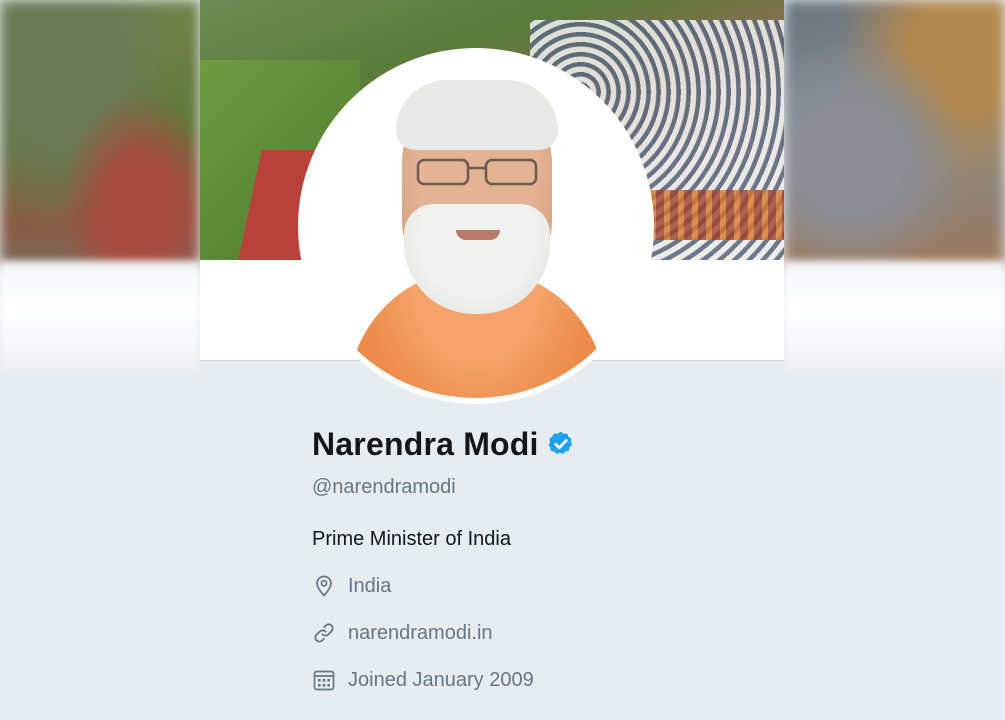 The height and width of the screenshot is (720, 1005). Describe the element at coordinates (894, 317) in the screenshot. I see `blurred-white-strip-right` at that location.